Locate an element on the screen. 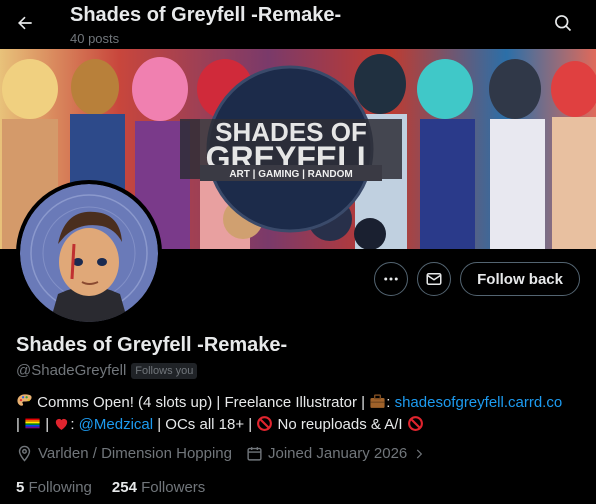 This screenshot has height=504, width=596. search-icon is located at coordinates (563, 23).